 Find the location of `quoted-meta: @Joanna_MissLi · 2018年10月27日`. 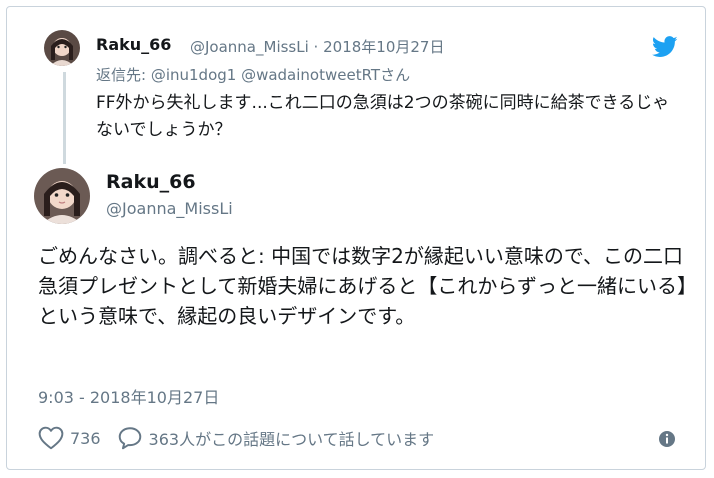

quoted-meta: @Joanna_MissLi · 2018年10月27日 is located at coordinates (317, 46).